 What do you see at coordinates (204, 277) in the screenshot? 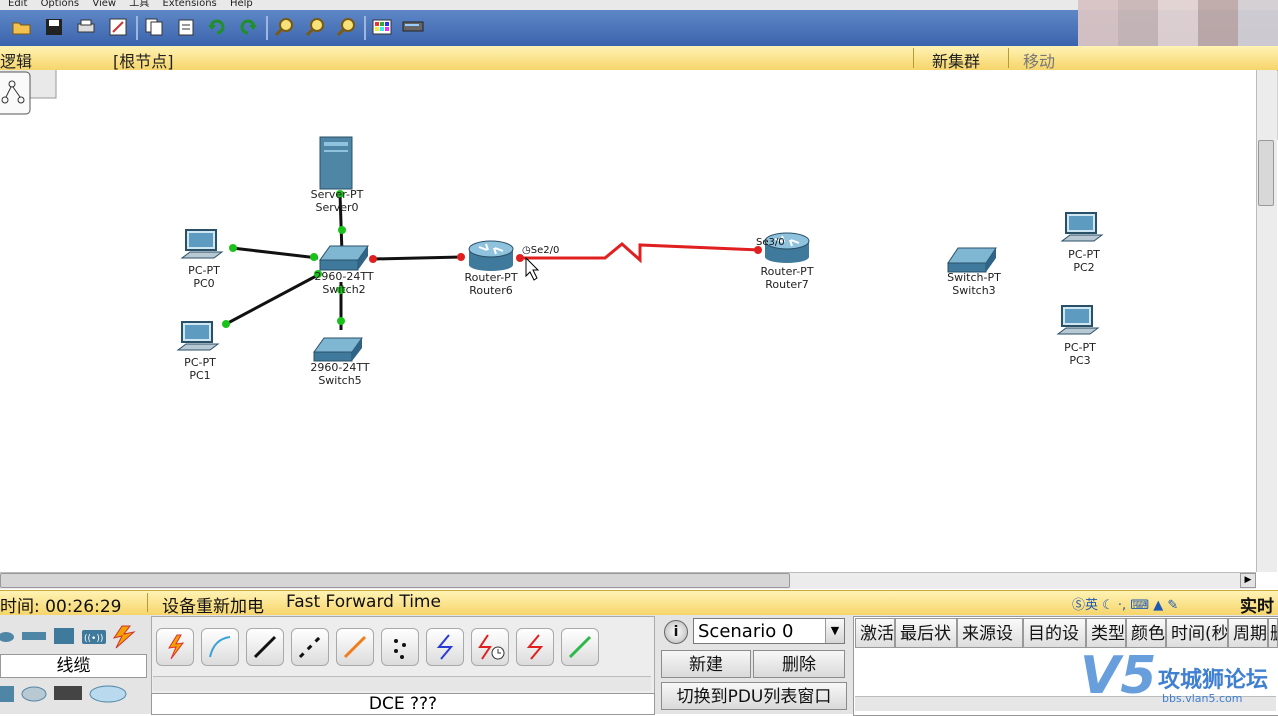
I see `pc0-label: PC-PT PC0` at bounding box center [204, 277].